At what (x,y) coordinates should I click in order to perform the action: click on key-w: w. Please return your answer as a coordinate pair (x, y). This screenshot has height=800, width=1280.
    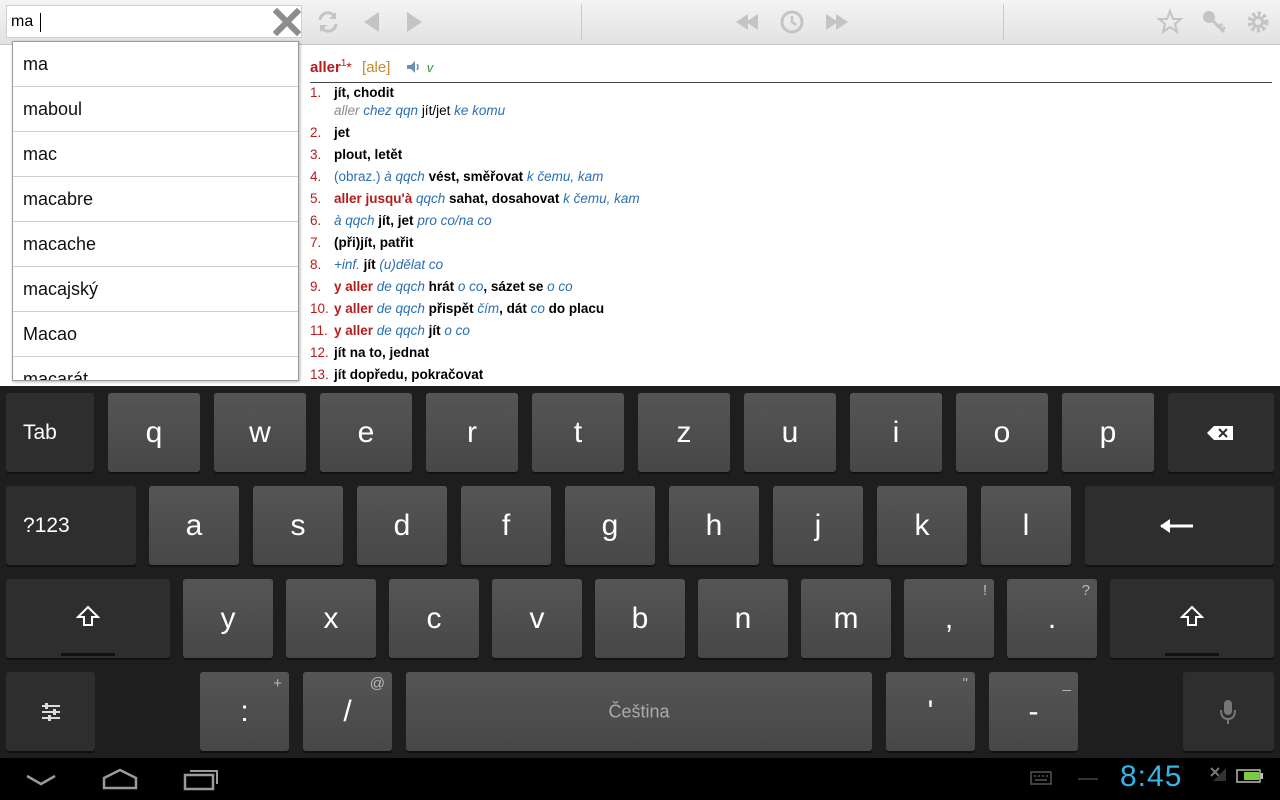
    Looking at the image, I should click on (260, 432).